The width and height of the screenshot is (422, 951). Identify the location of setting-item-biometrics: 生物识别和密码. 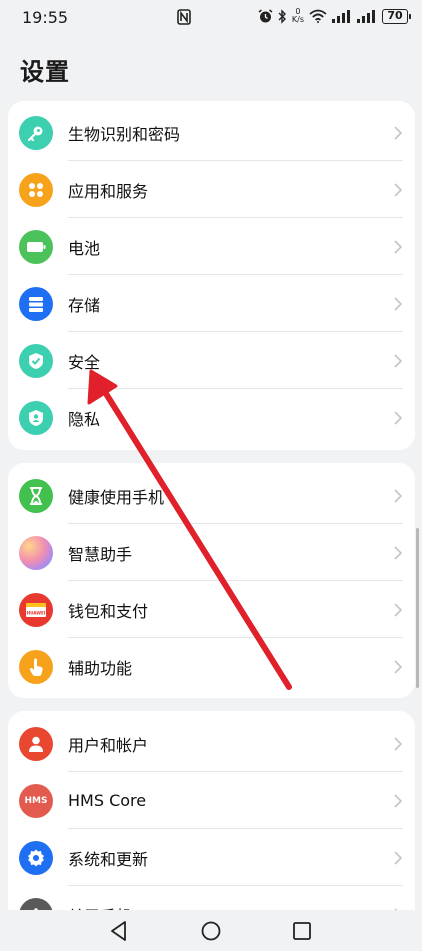
(211, 132).